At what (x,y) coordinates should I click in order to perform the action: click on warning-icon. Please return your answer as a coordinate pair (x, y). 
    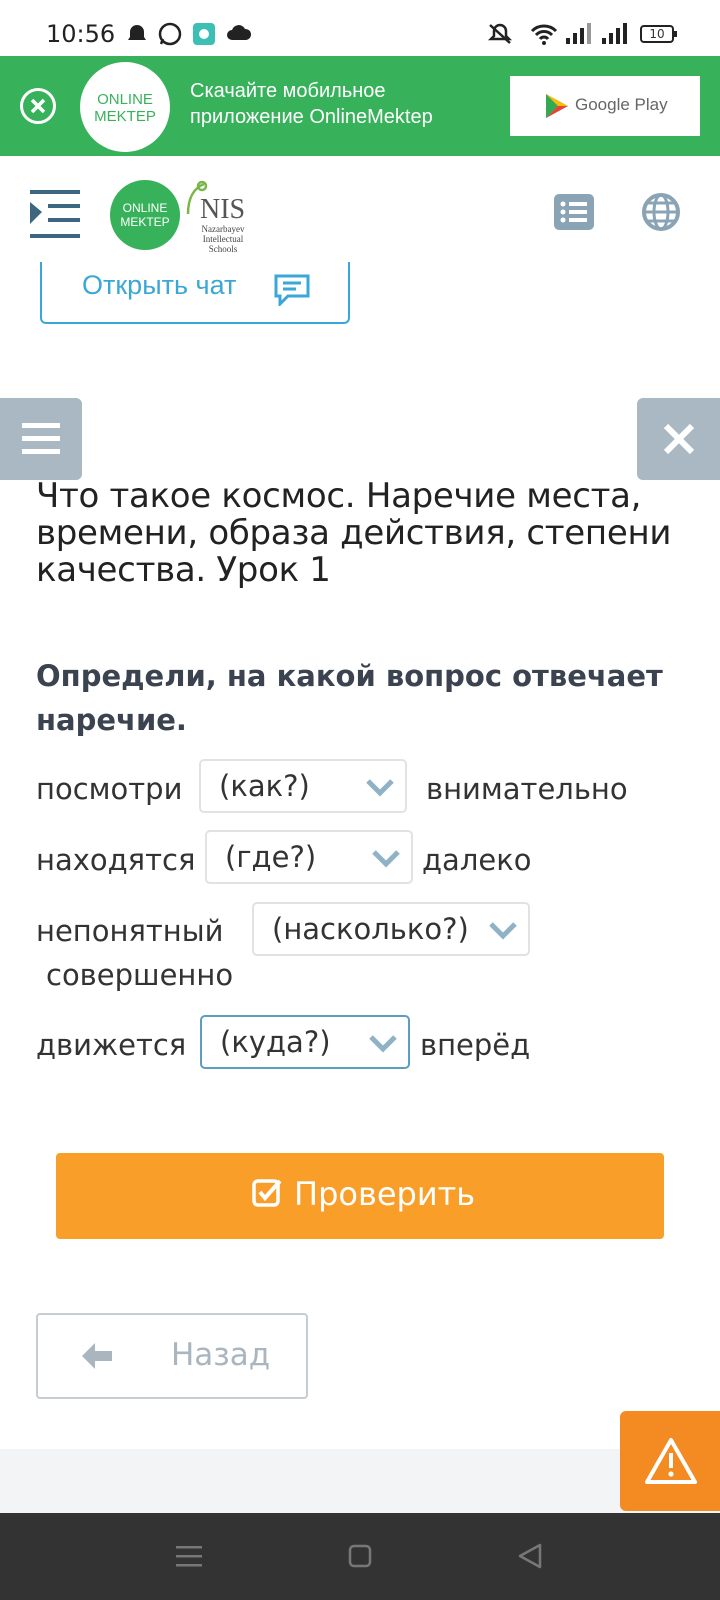
    Looking at the image, I should click on (671, 1461).